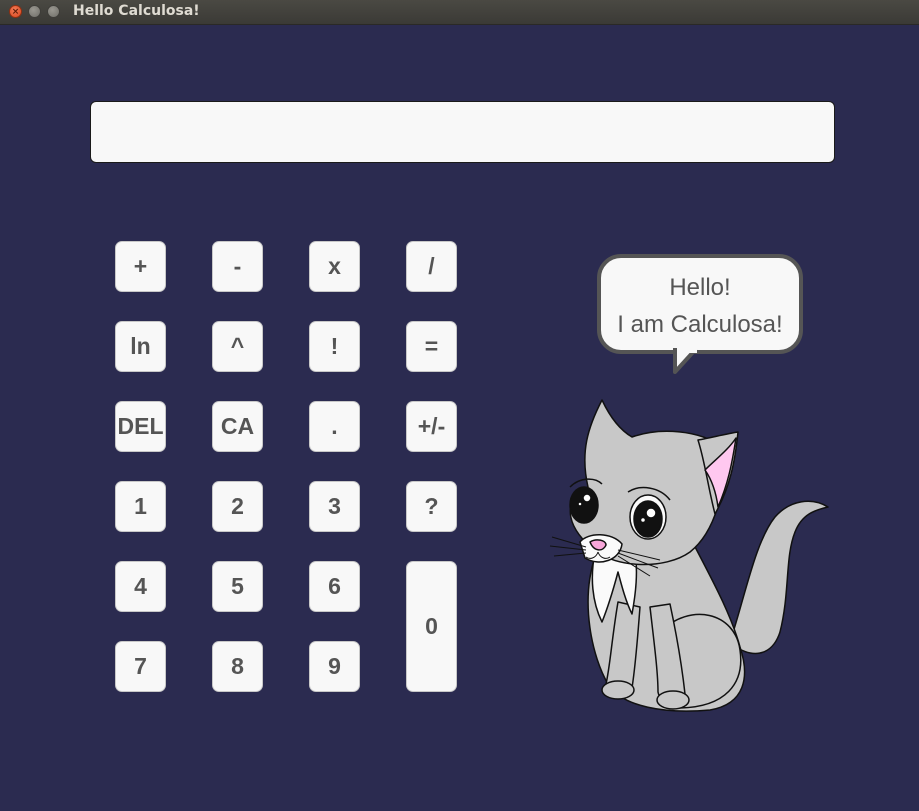  Describe the element at coordinates (459, 12) in the screenshot. I see `title-bar: × Hello Calculosa!` at that location.